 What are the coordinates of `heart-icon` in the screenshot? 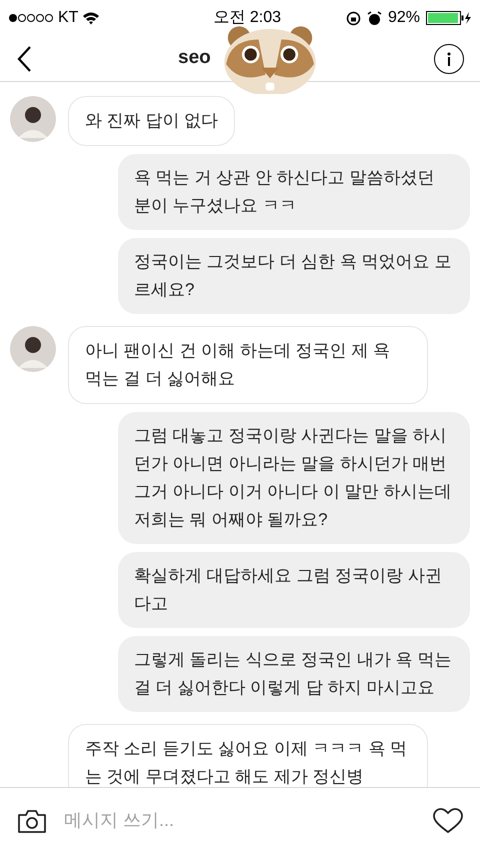 It's located at (448, 821).